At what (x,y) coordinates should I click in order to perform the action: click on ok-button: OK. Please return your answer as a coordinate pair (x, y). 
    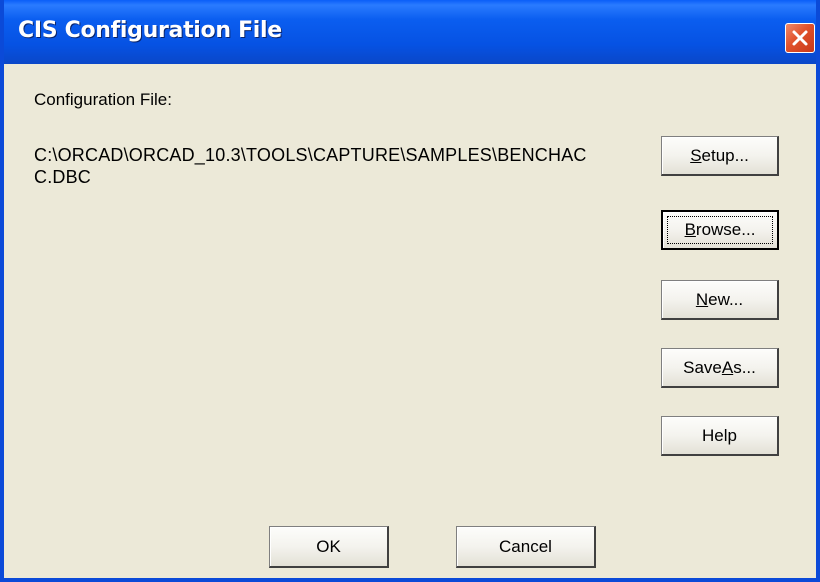
    Looking at the image, I should click on (329, 547).